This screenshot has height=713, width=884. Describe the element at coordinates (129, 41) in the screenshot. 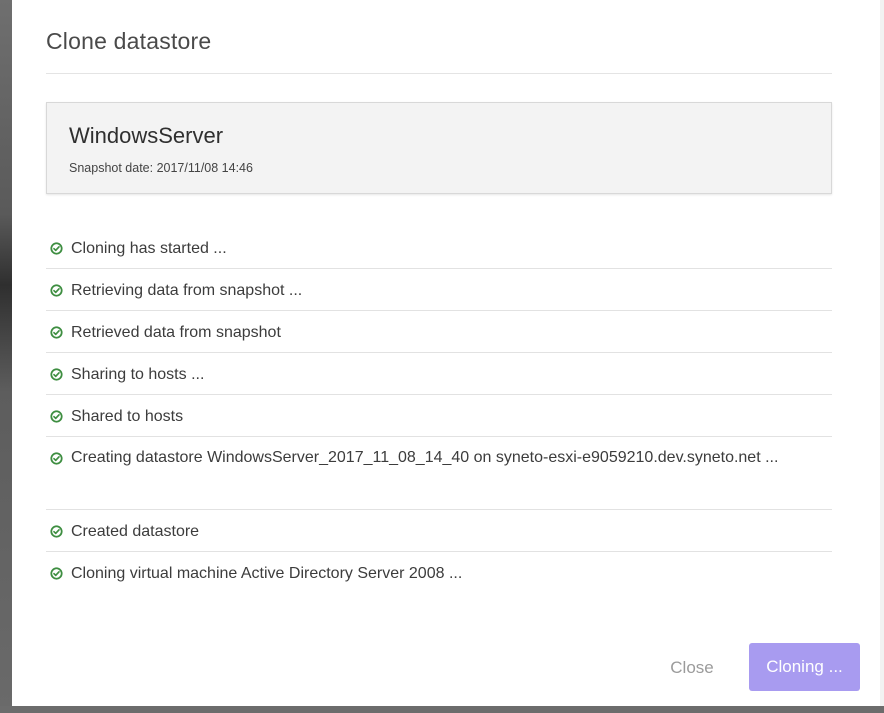

I see `dialog-title: Clone datastore` at that location.